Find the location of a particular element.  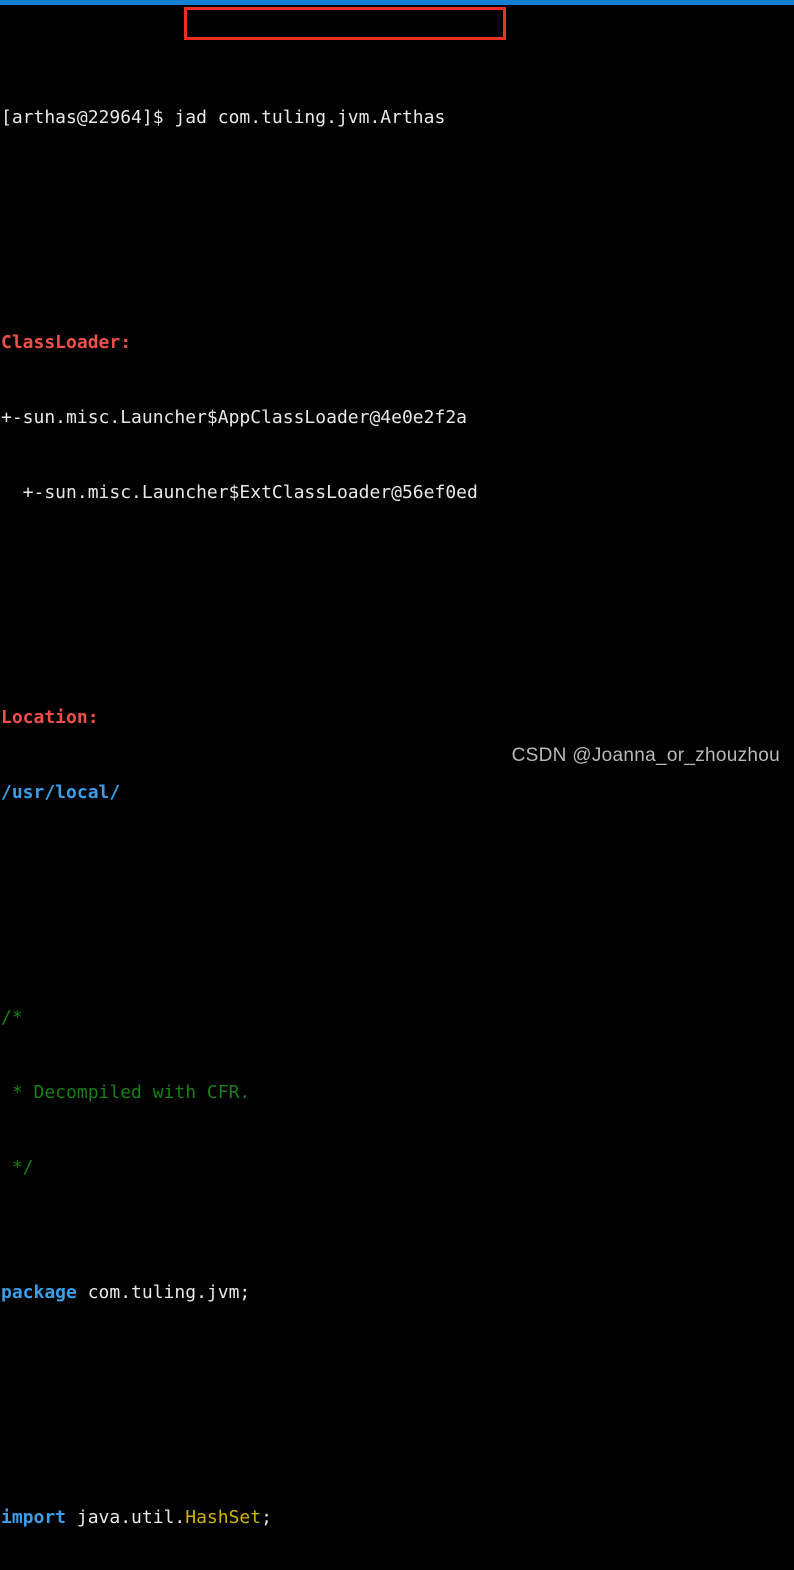

package-keyword: package is located at coordinates (39, 1292).